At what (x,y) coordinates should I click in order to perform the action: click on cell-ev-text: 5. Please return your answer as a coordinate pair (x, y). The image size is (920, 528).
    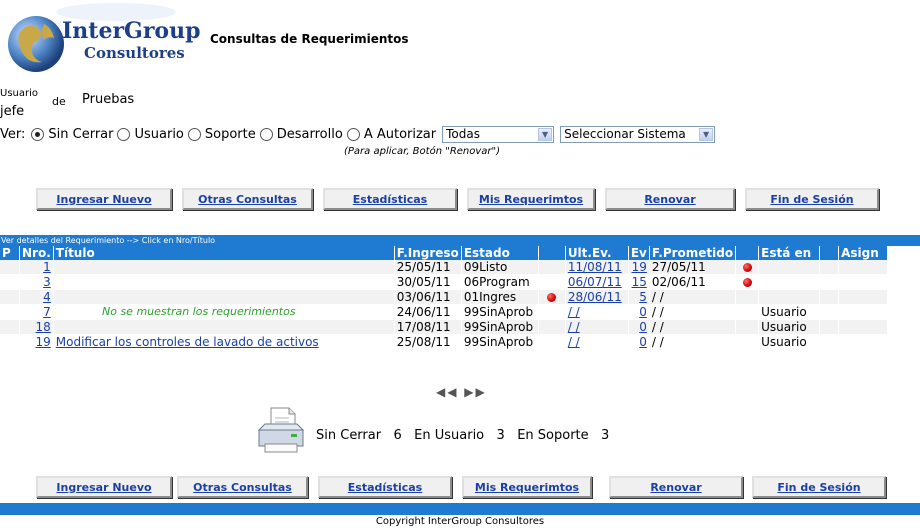
    Looking at the image, I should click on (643, 297).